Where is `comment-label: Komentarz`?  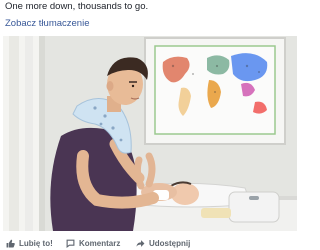
comment-label: Komentarz is located at coordinates (100, 243).